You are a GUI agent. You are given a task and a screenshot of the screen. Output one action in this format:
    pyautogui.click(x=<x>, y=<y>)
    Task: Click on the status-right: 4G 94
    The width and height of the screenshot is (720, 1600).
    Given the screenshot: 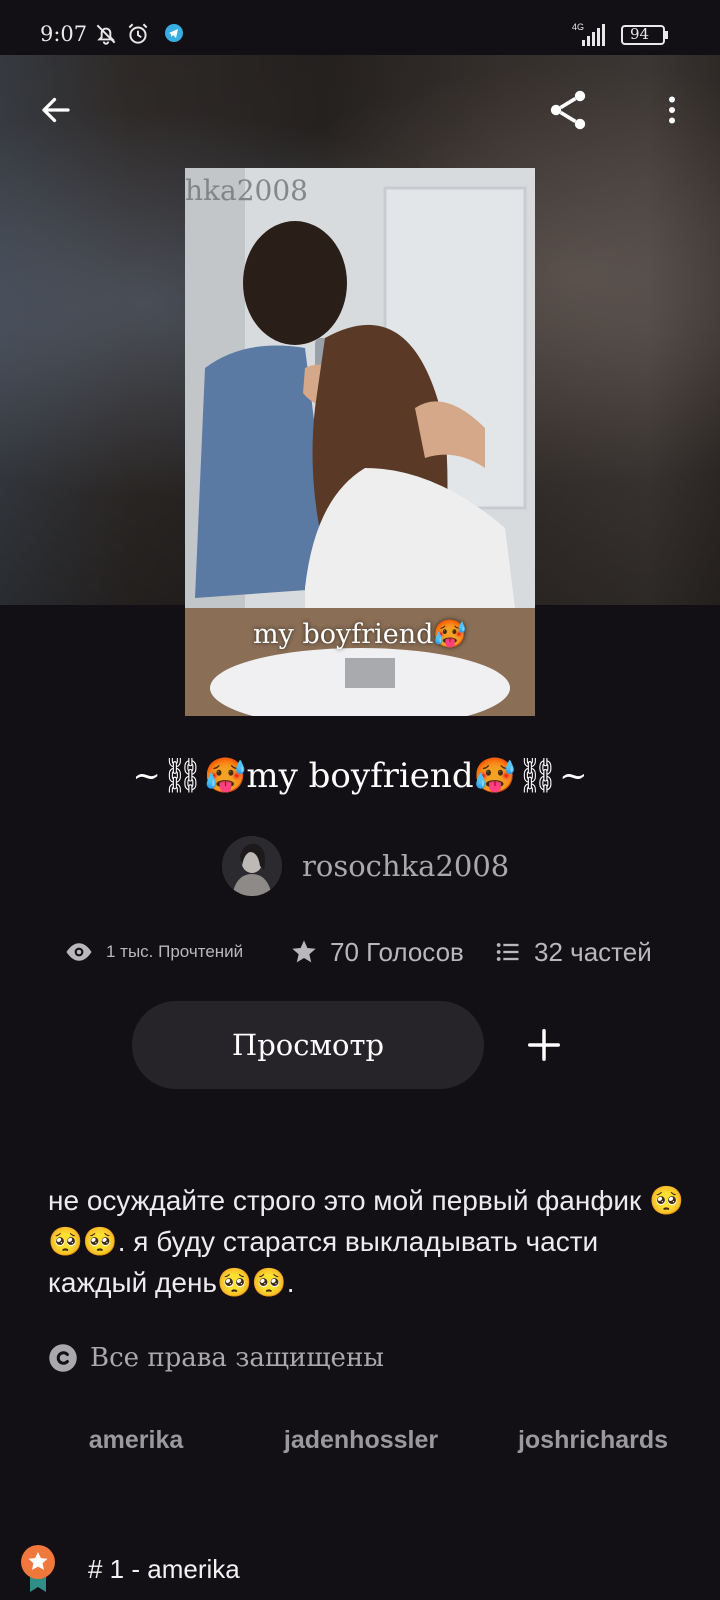 What is the action you would take?
    pyautogui.click(x=622, y=35)
    